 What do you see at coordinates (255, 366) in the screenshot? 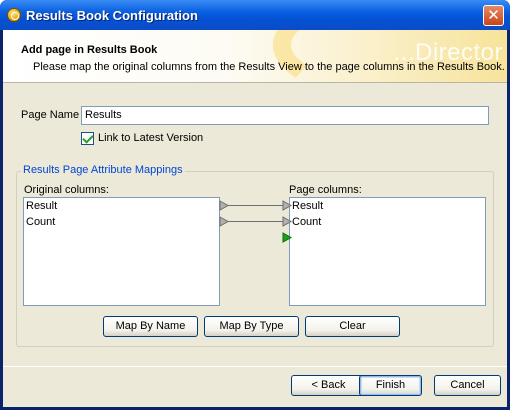
I see `footer-divider` at bounding box center [255, 366].